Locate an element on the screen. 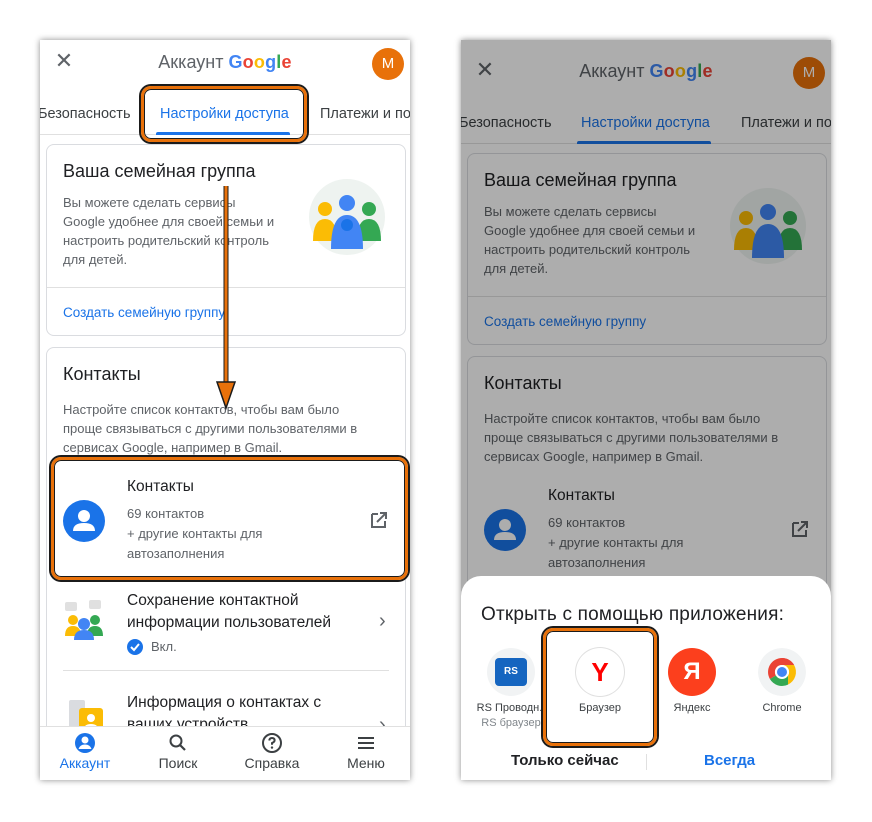 The width and height of the screenshot is (872, 822). family-illustration-icon is located at coordinates (347, 217).